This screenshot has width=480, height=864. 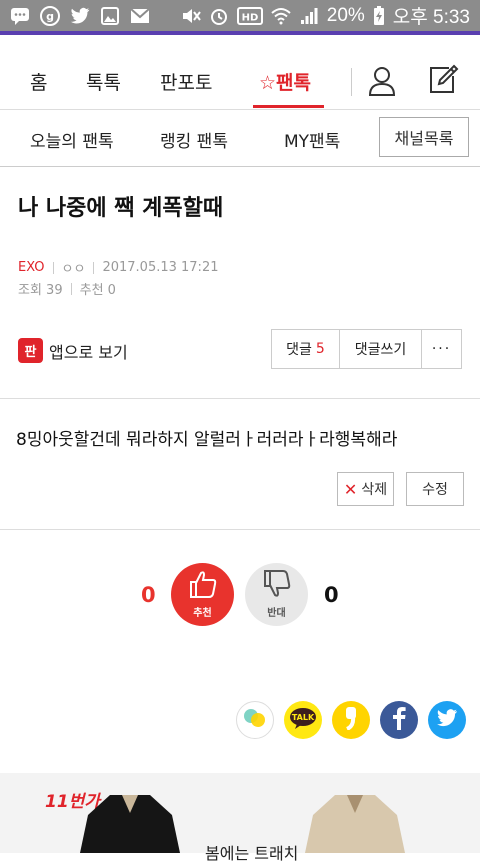 I want to click on battery-charging-icon, so click(x=379, y=15).